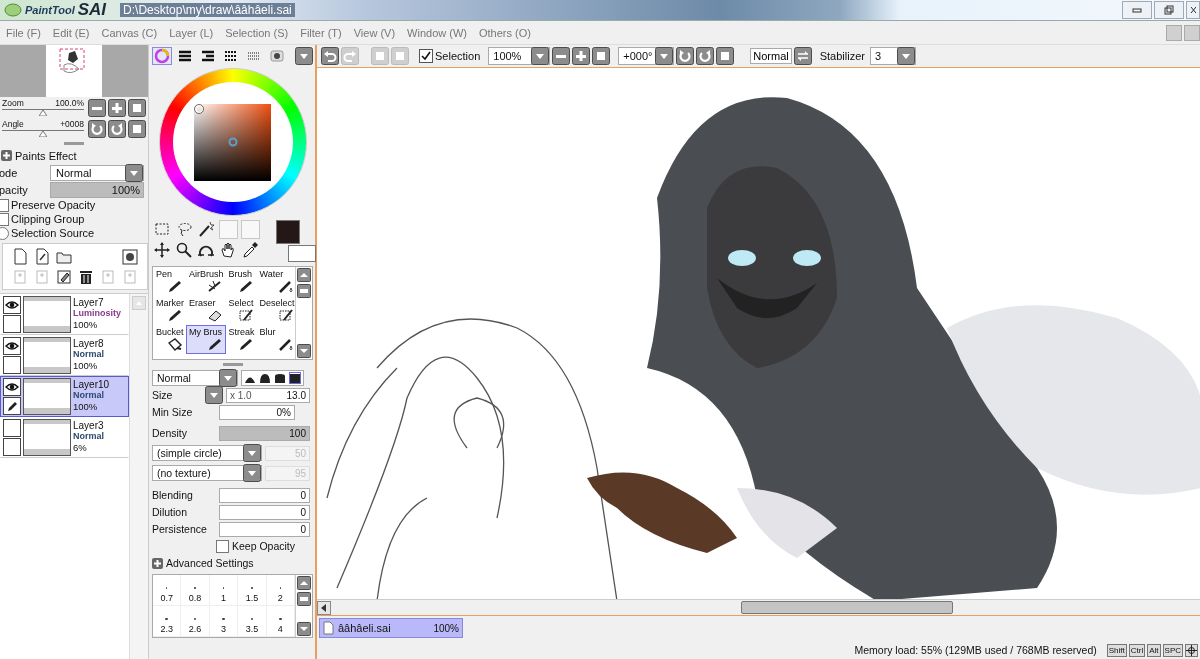 The width and height of the screenshot is (1200, 659). Describe the element at coordinates (378, 32) in the screenshot. I see `menu-item: View (V)` at that location.